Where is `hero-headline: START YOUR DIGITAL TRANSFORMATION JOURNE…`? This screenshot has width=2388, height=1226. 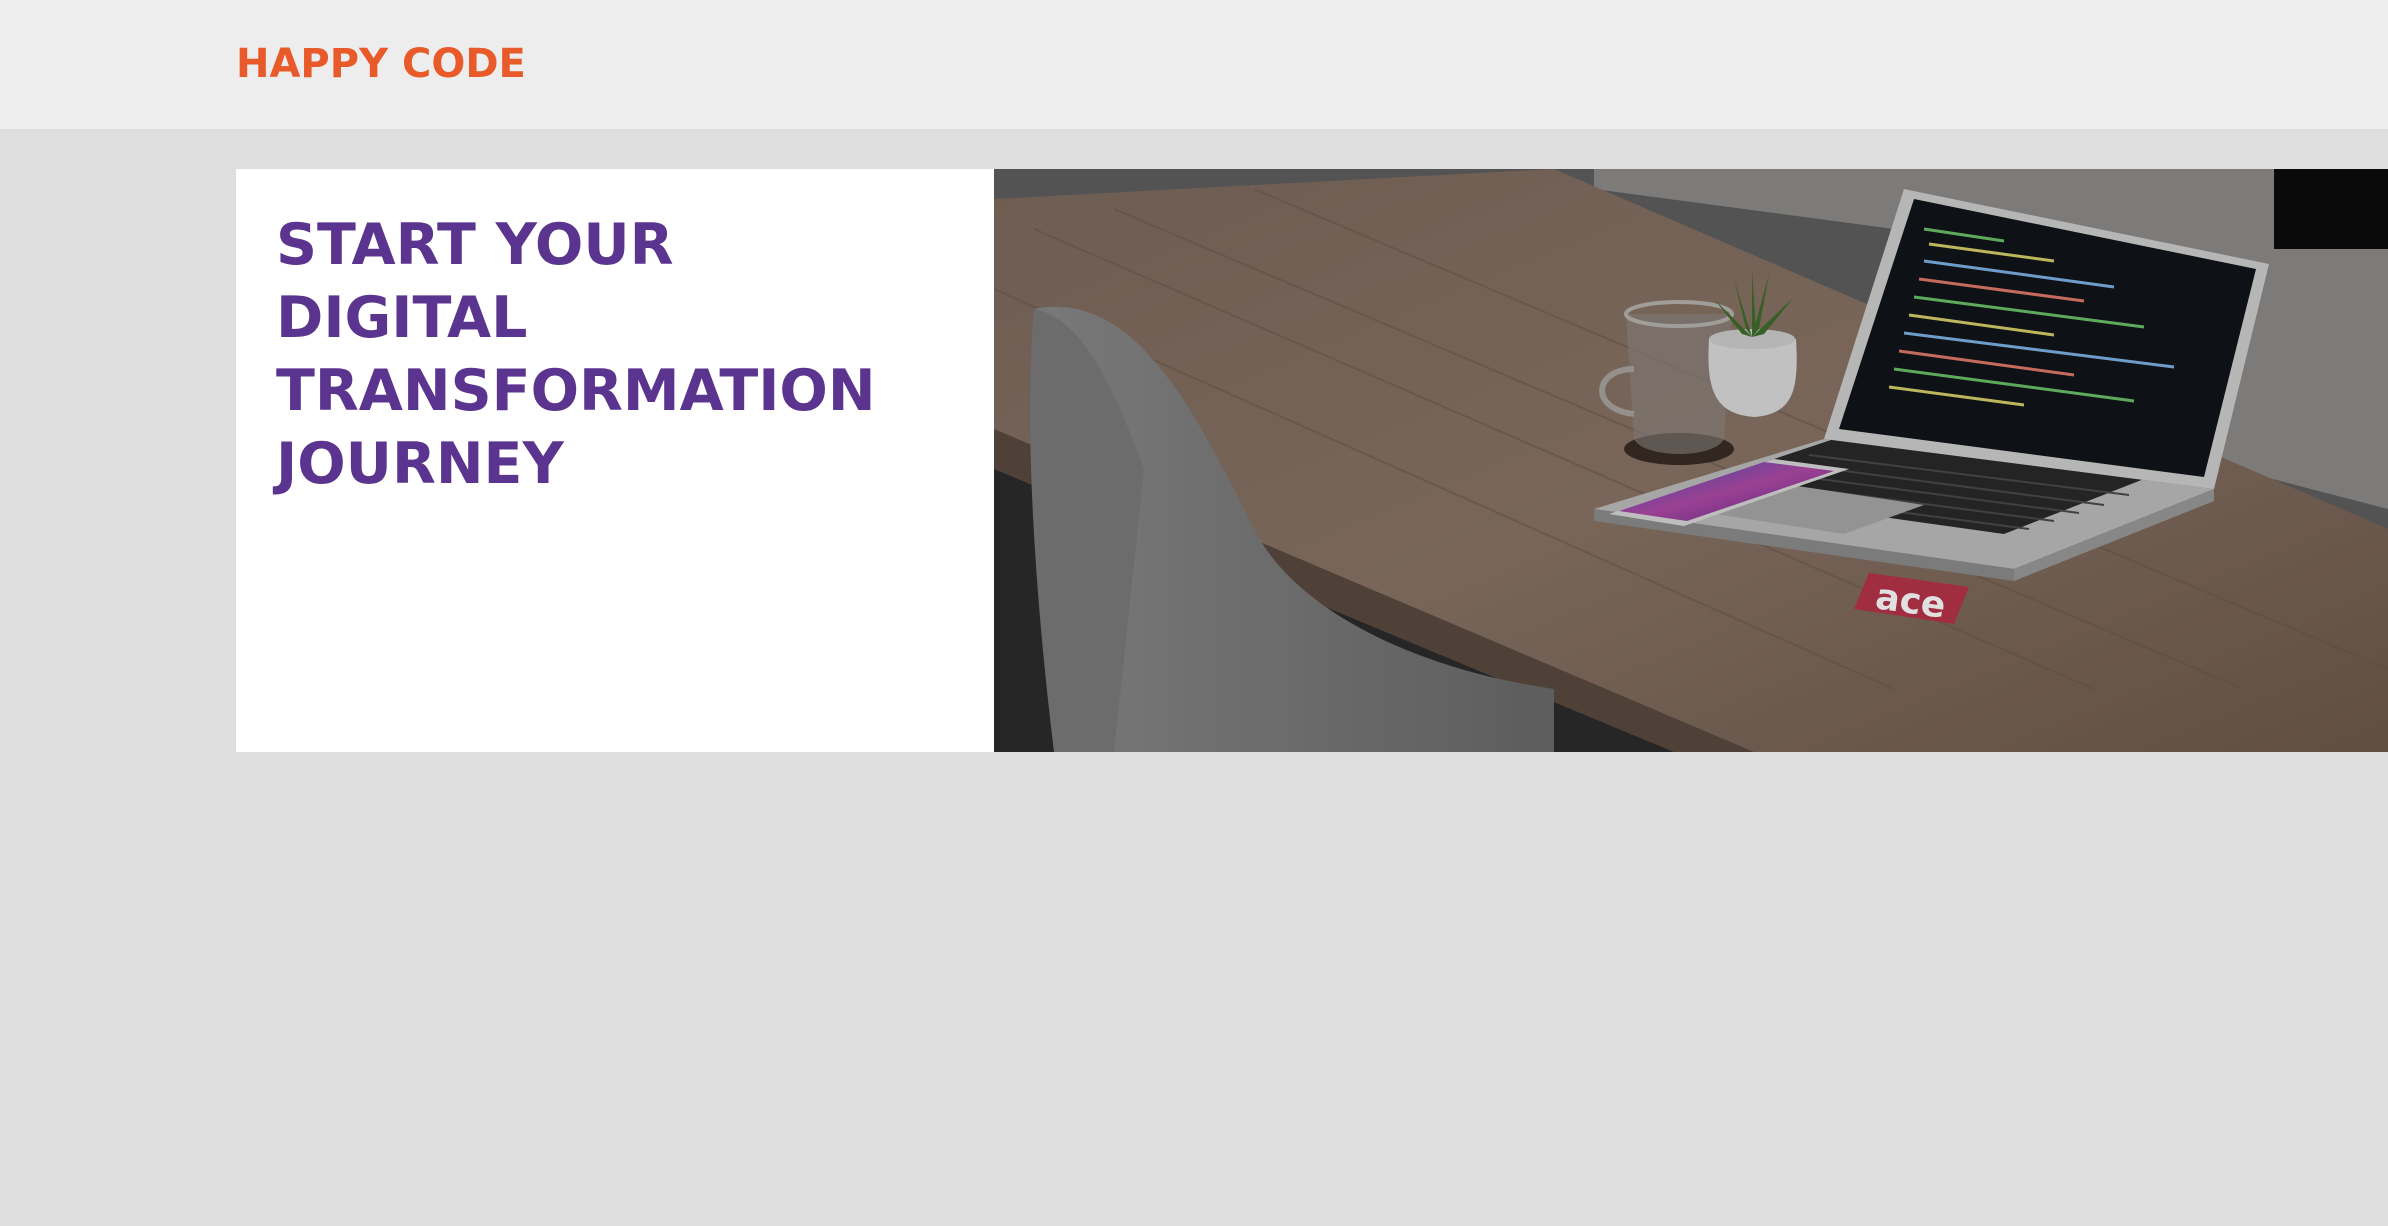
hero-headline: START YOUR DIGITAL TRANSFORMATION JOURNE… is located at coordinates (626, 355).